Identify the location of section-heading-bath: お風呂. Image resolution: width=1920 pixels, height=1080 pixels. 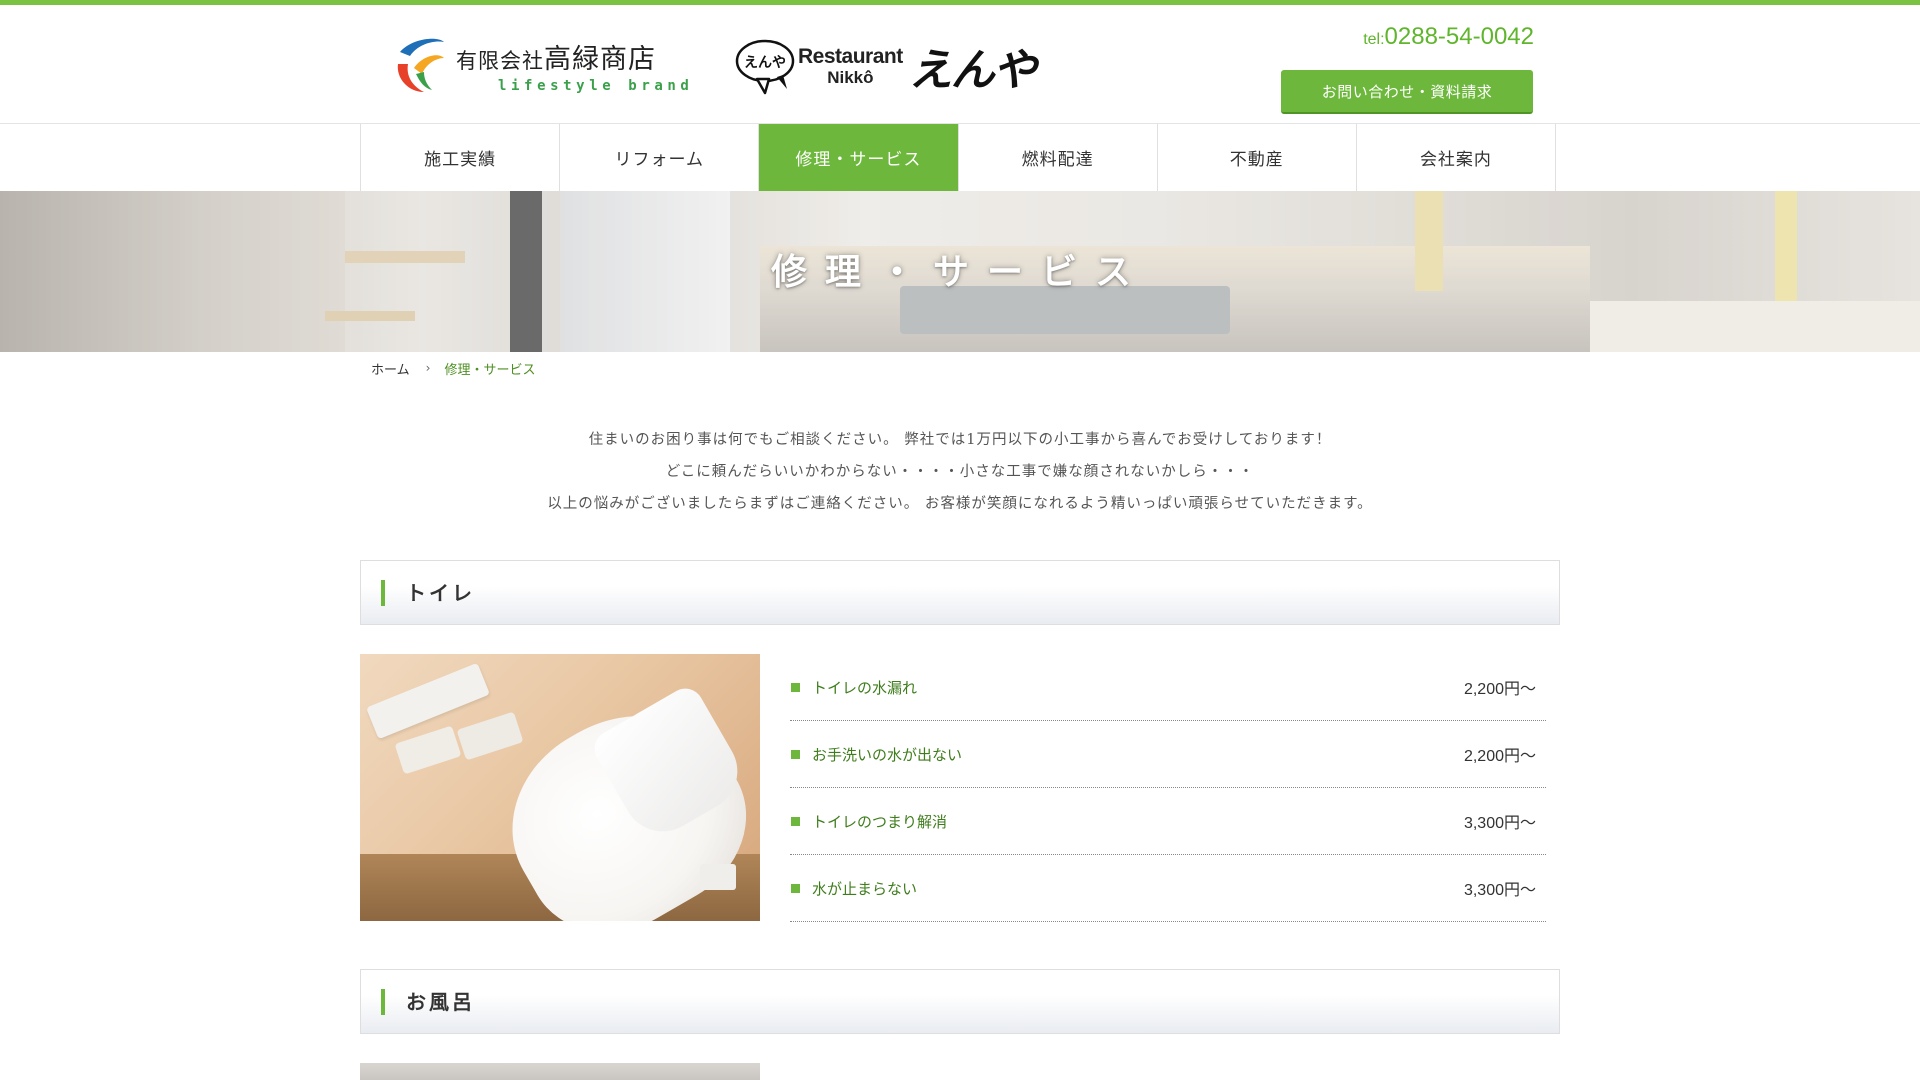
(960, 1001).